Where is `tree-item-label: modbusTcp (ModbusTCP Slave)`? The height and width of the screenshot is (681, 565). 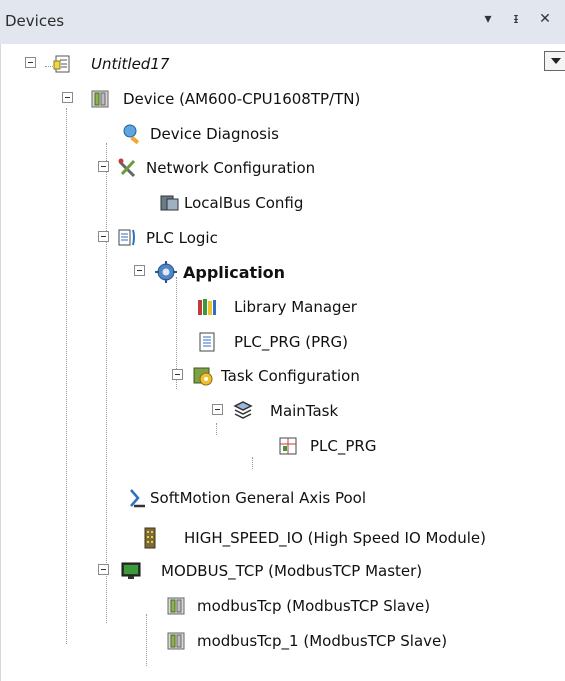 tree-item-label: modbusTcp (ModbusTCP Slave) is located at coordinates (314, 606).